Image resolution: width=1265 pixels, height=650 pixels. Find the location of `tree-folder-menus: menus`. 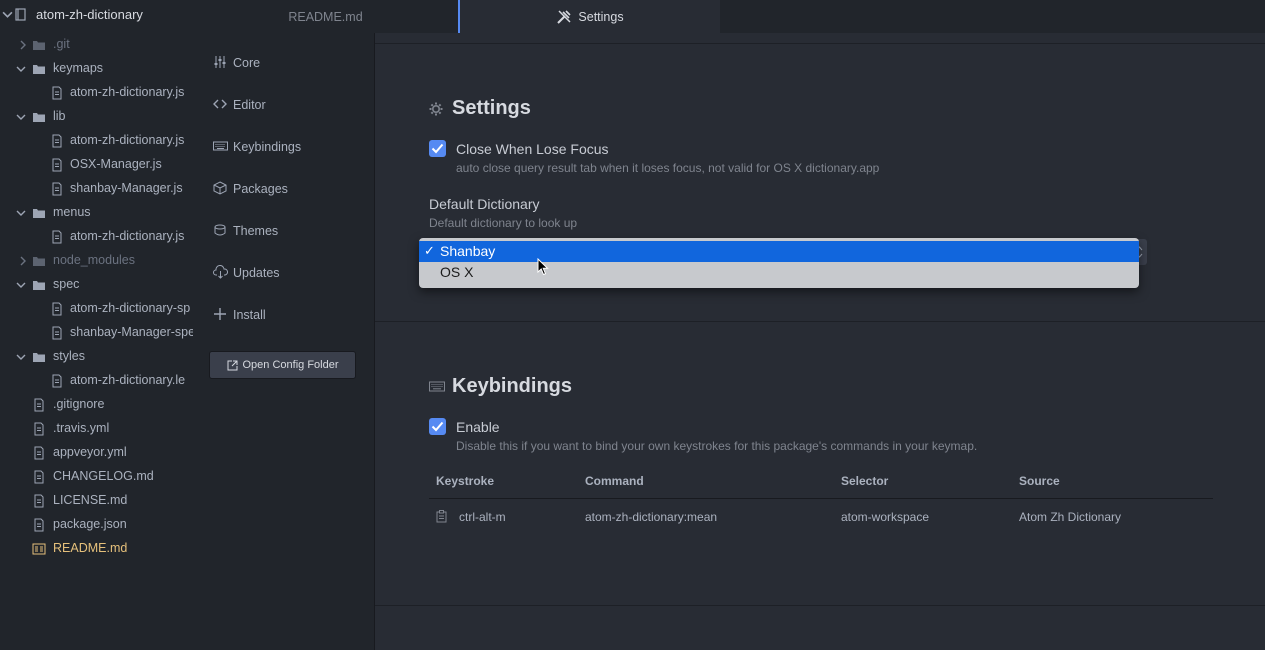

tree-folder-menus: menus is located at coordinates (96, 213).